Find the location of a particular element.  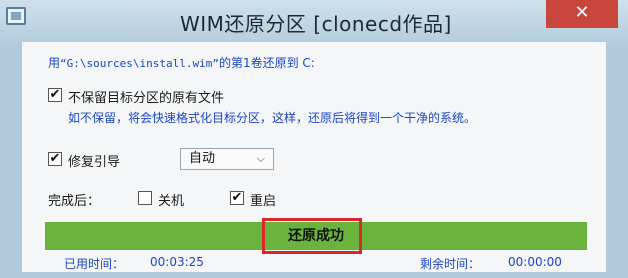

remaining-time-label: 剩余时间： is located at coordinates (450, 264).